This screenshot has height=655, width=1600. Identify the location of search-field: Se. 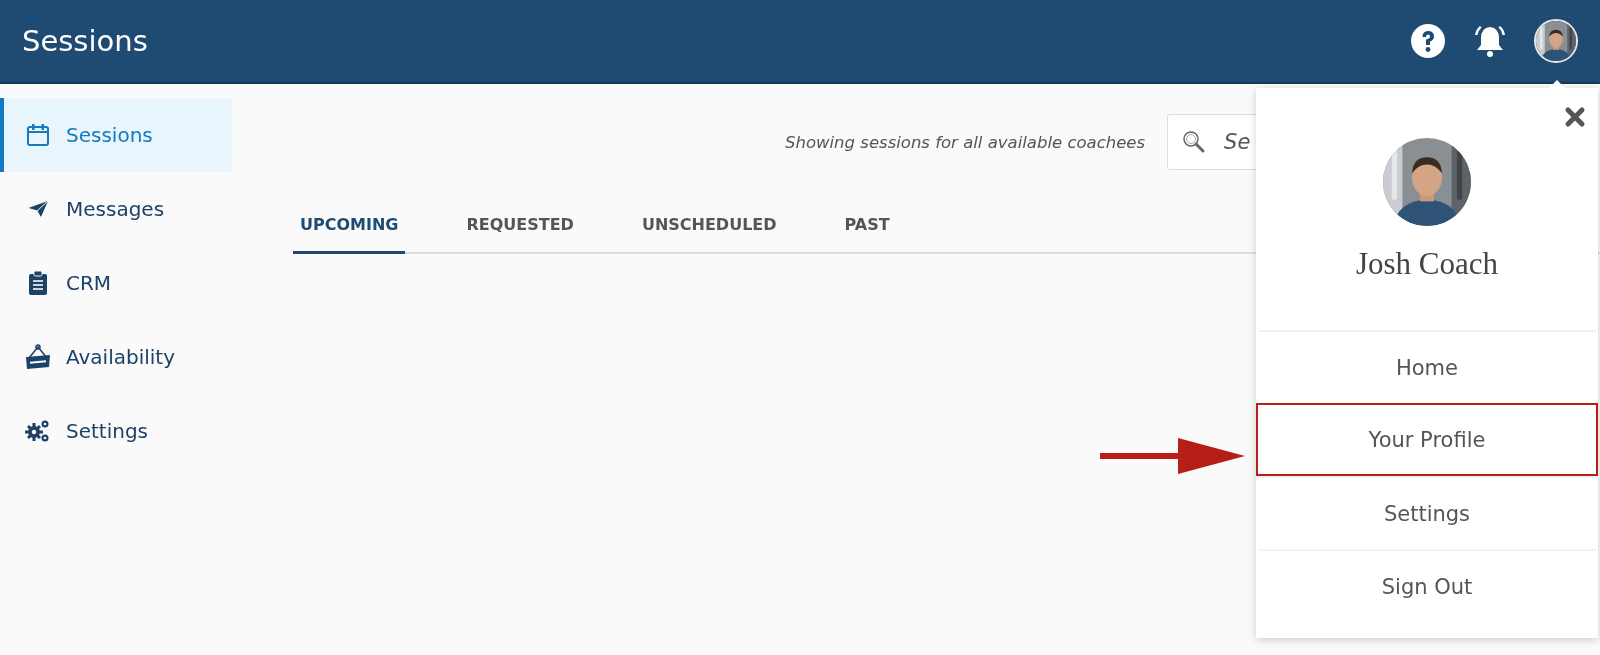
(1212, 142).